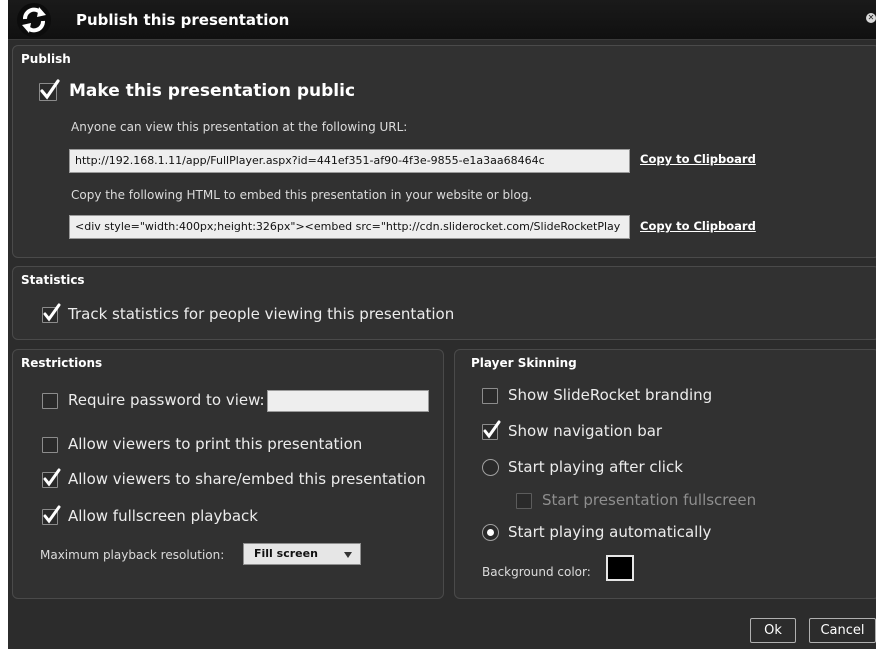 The image size is (876, 649). I want to click on max-resolution-dropdown: Fill screen, so click(302, 554).